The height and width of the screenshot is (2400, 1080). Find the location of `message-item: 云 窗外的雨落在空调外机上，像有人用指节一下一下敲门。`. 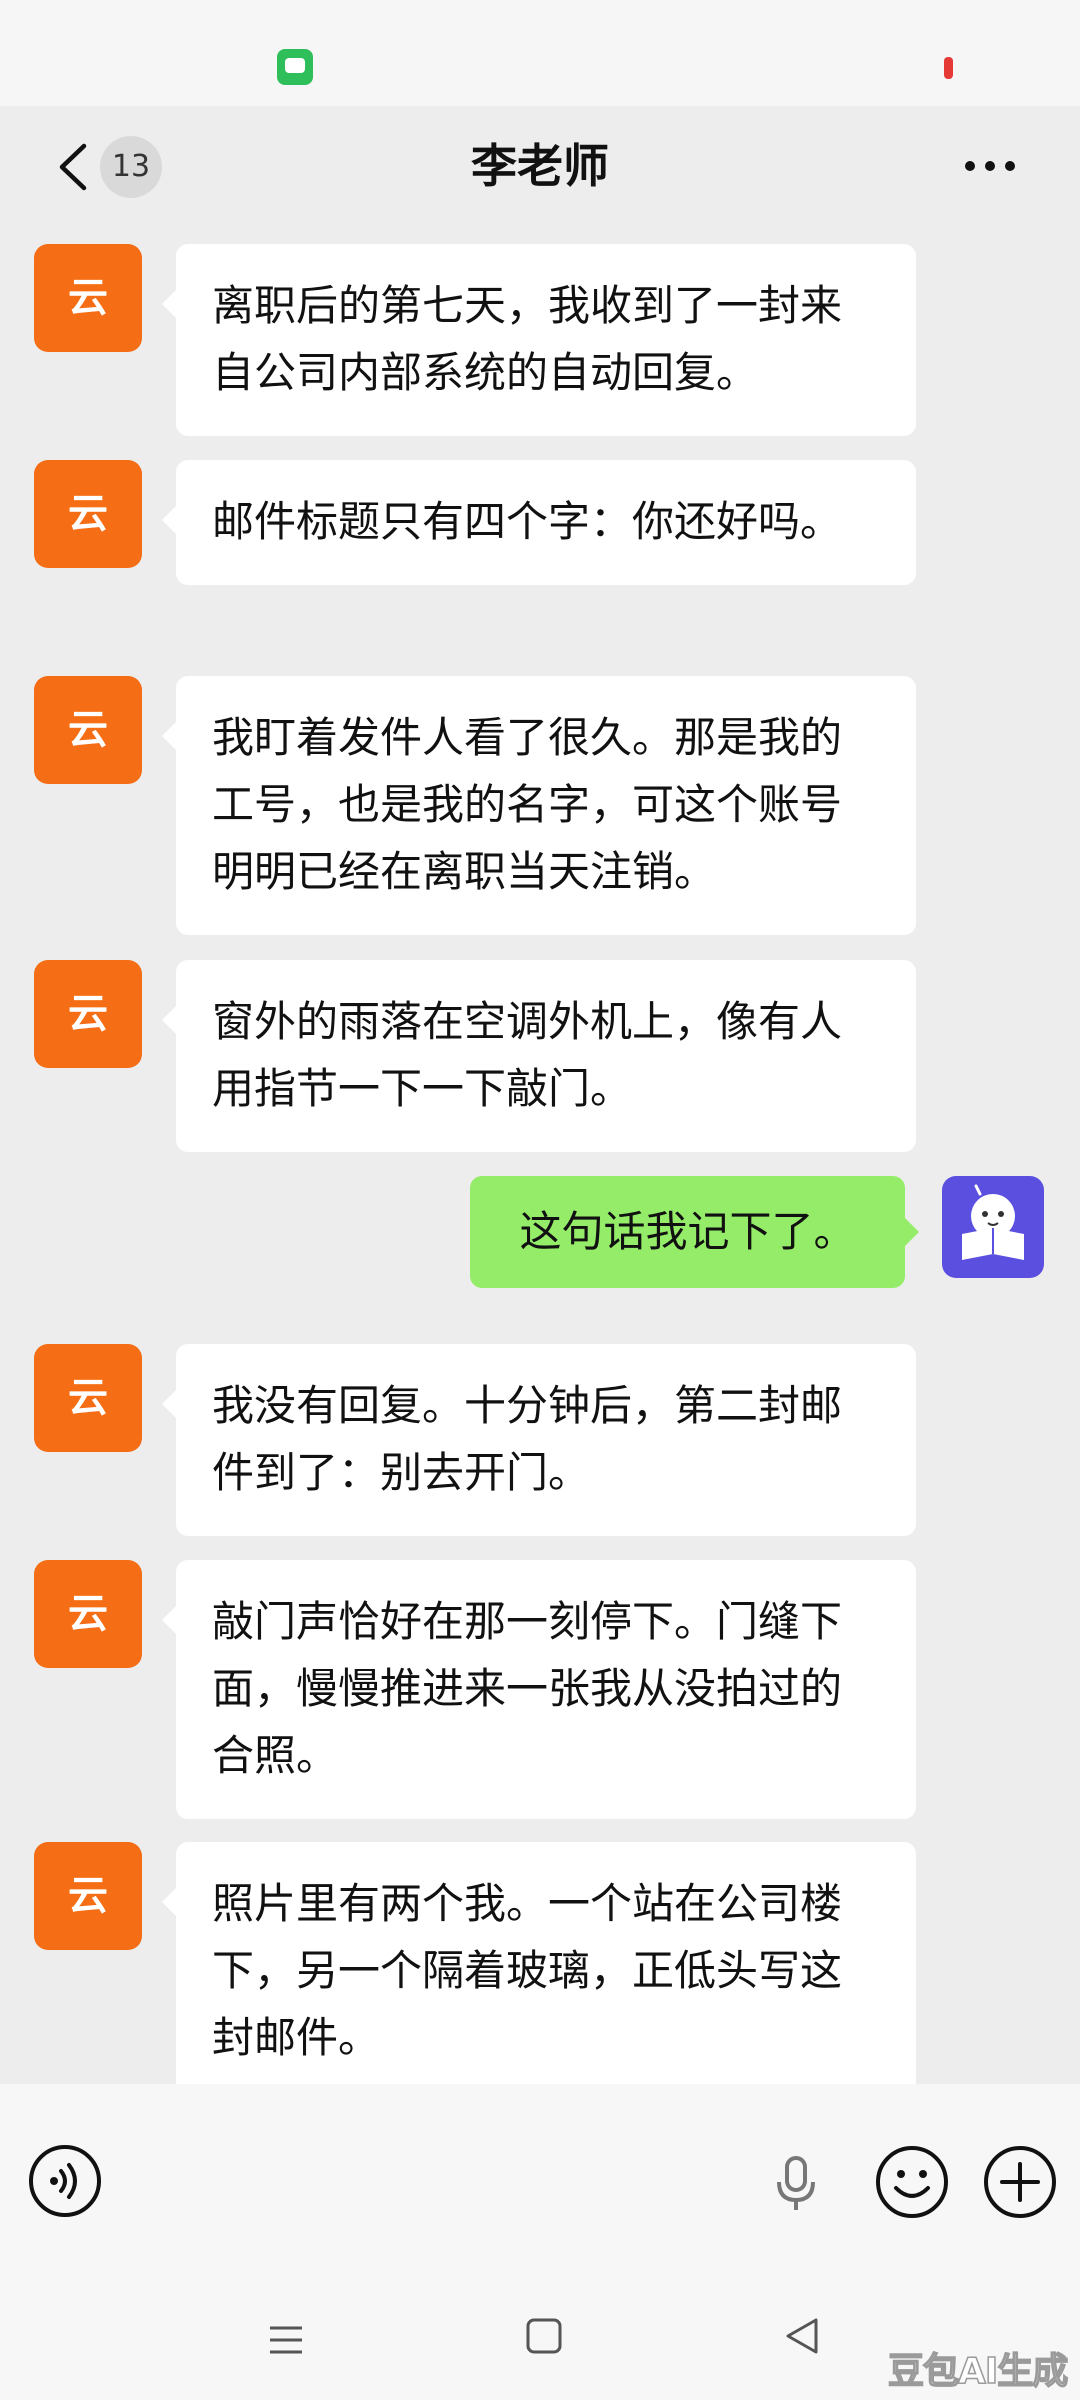

message-item: 云 窗外的雨落在空调外机上，像有人用指节一下一下敲门。 is located at coordinates (540, 1046).